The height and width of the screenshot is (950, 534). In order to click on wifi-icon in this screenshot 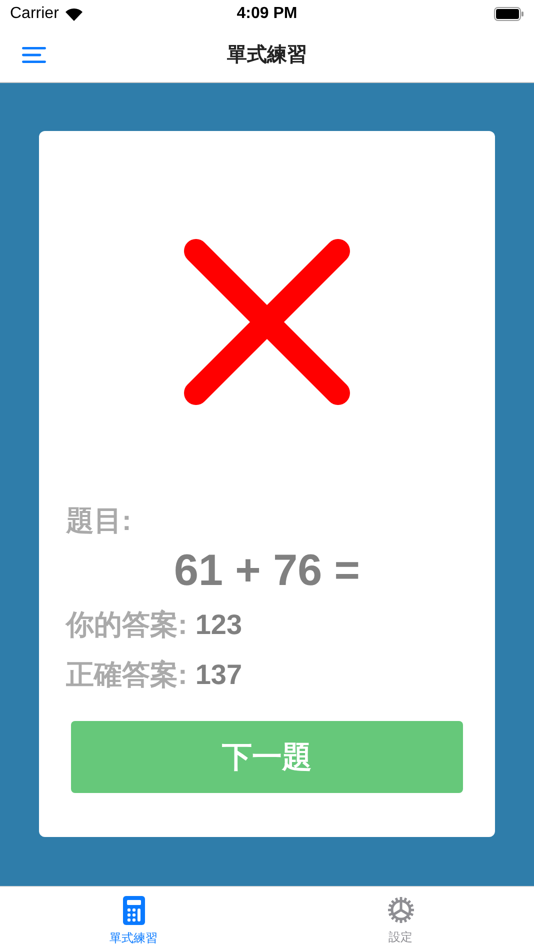, I will do `click(73, 14)`.